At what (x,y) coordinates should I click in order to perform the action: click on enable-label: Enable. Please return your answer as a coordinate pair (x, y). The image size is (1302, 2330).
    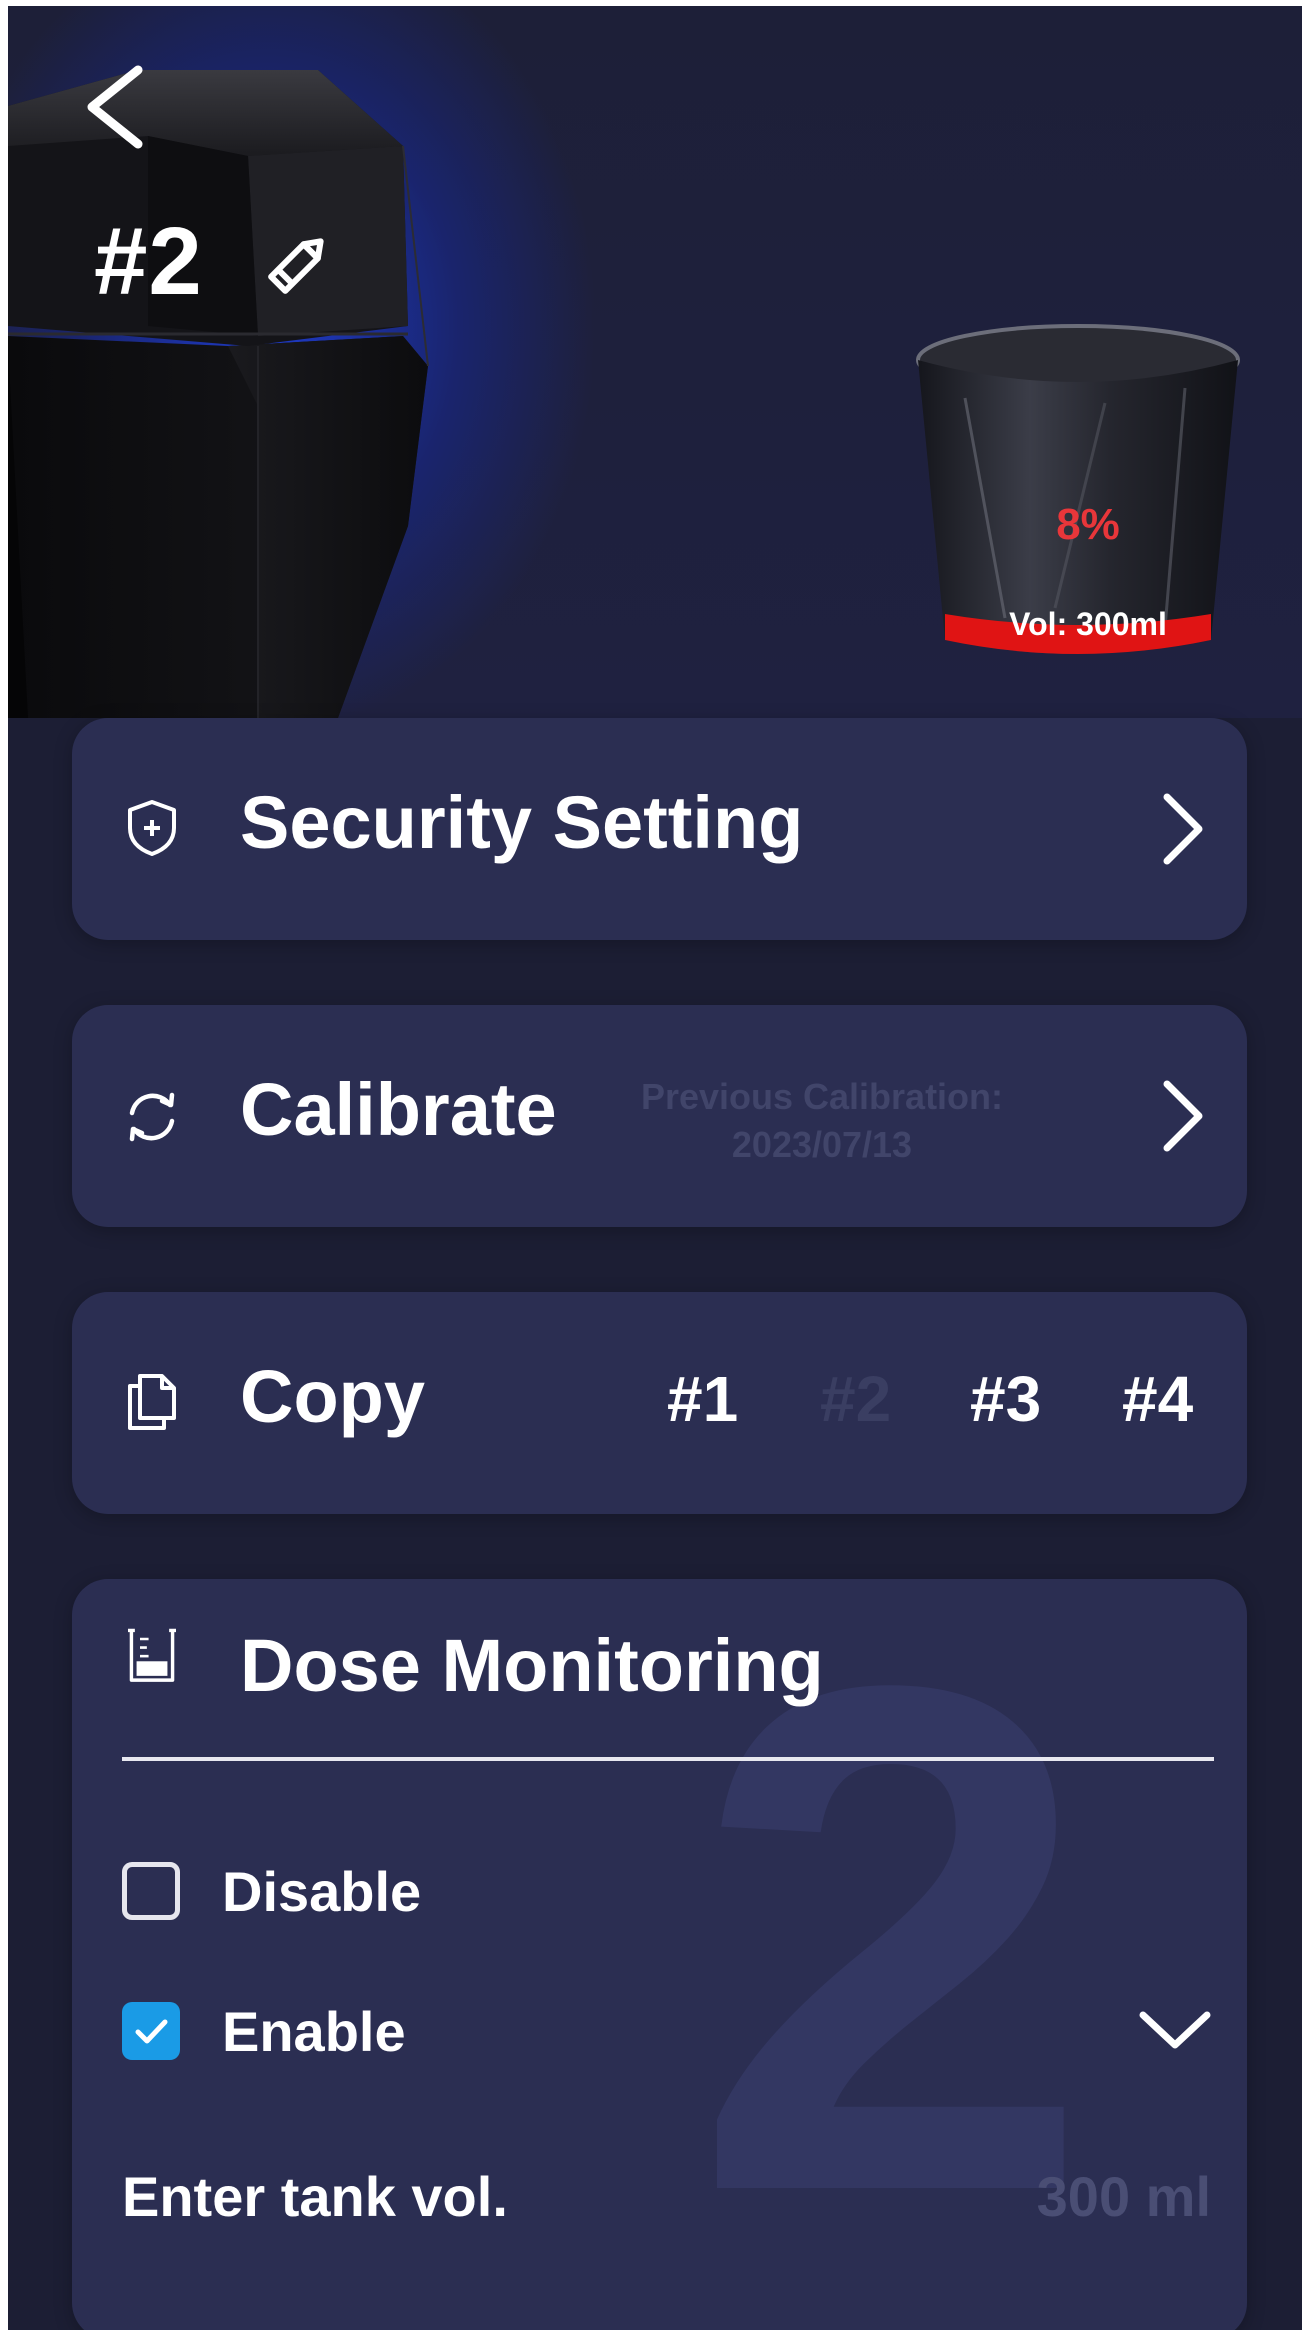
    Looking at the image, I should click on (314, 2031).